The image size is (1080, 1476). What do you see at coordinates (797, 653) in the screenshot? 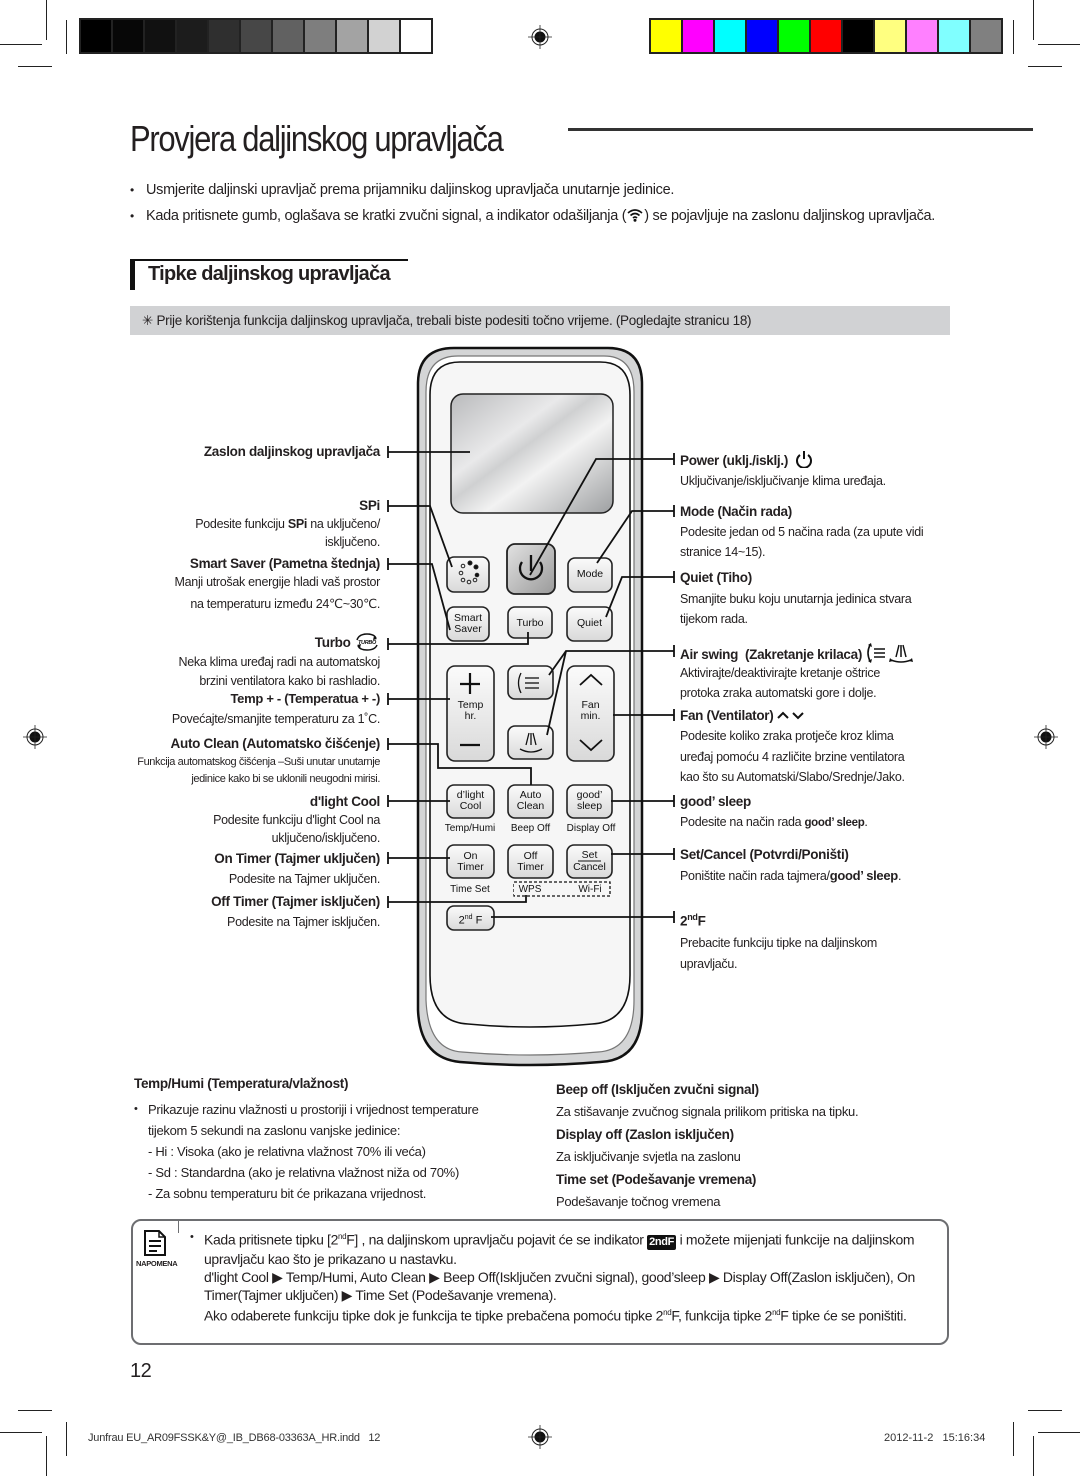
I see `label-air-swing: Air swing (Zakretanje krilaca)` at bounding box center [797, 653].